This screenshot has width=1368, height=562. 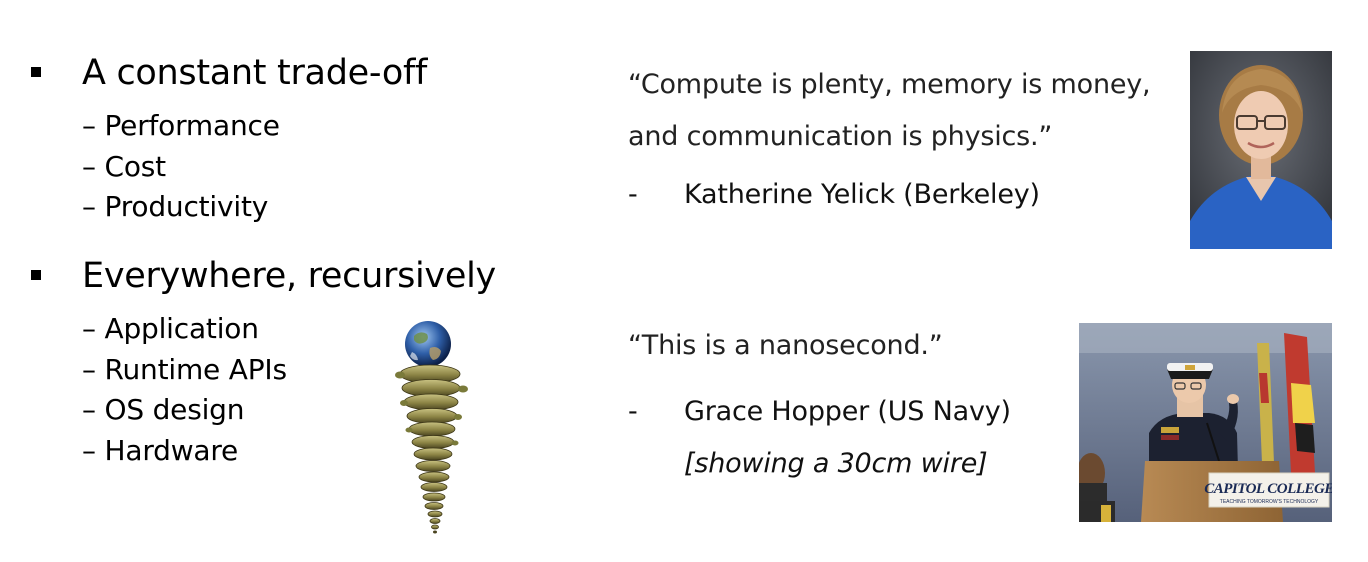 I want to click on attribution-yelick: Katherine Yelick (Berkeley), so click(x=862, y=194).